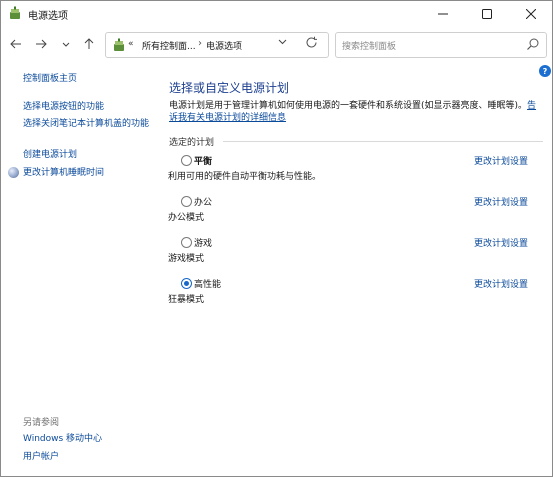 This screenshot has height=477, width=553. I want to click on change-sleep-time-link: 更改计算机睡眠时间, so click(63, 173).